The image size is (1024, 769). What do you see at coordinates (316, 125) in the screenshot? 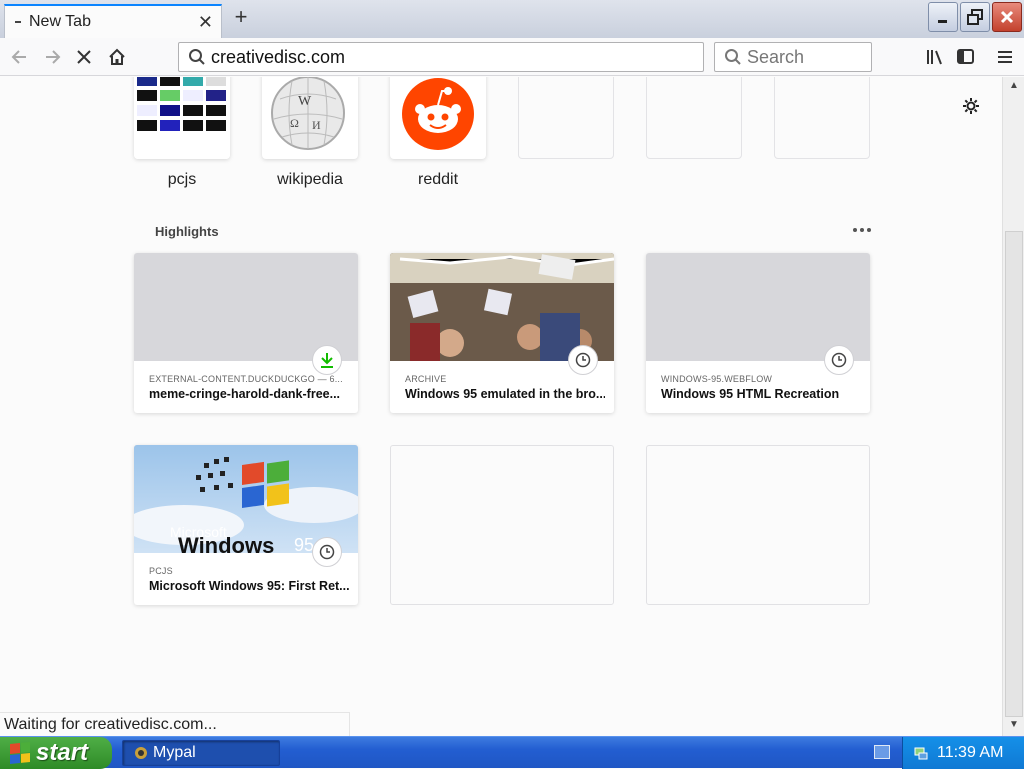
I see `svg-text: И` at bounding box center [316, 125].